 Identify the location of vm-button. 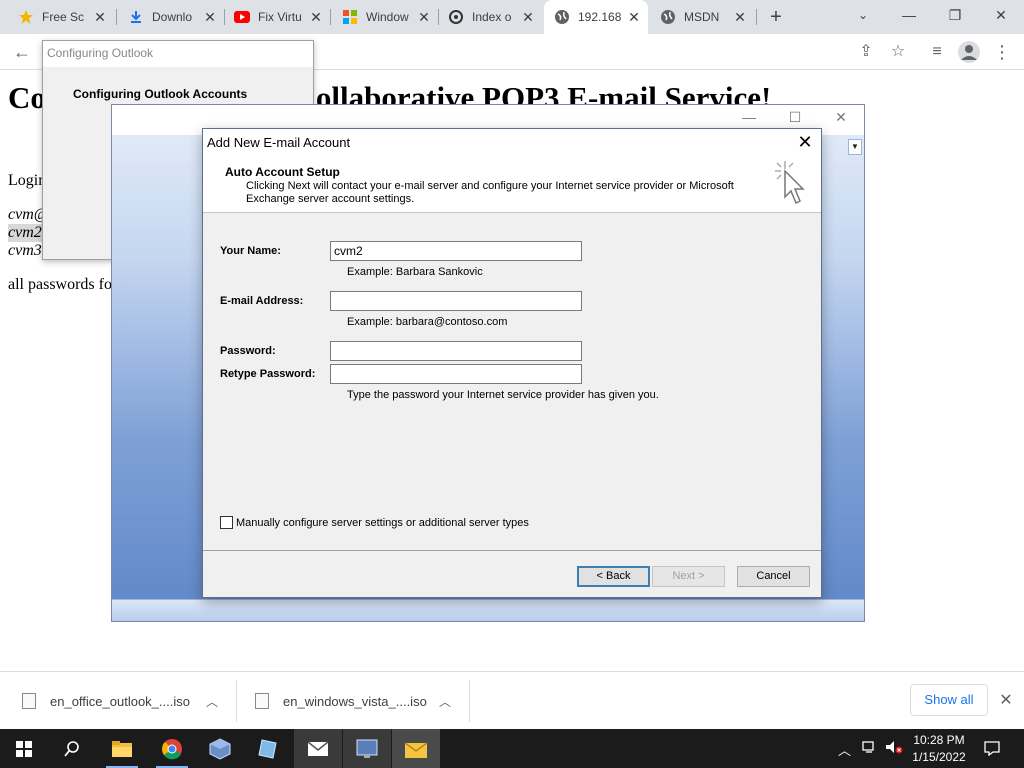
(367, 748).